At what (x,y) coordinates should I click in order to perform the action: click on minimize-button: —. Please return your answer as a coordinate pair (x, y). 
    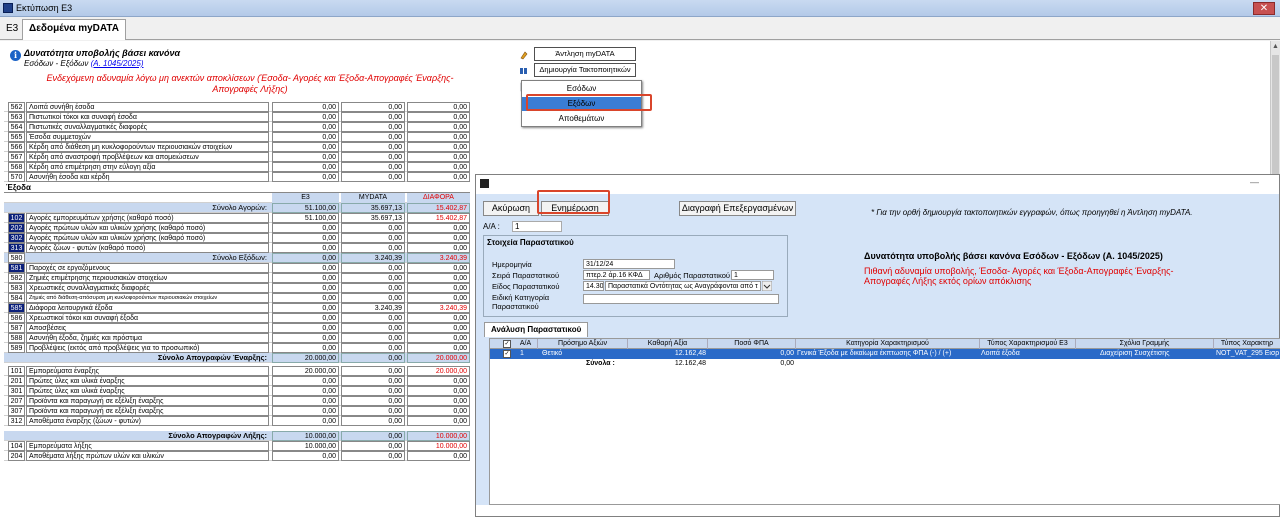
    Looking at the image, I should click on (1254, 182).